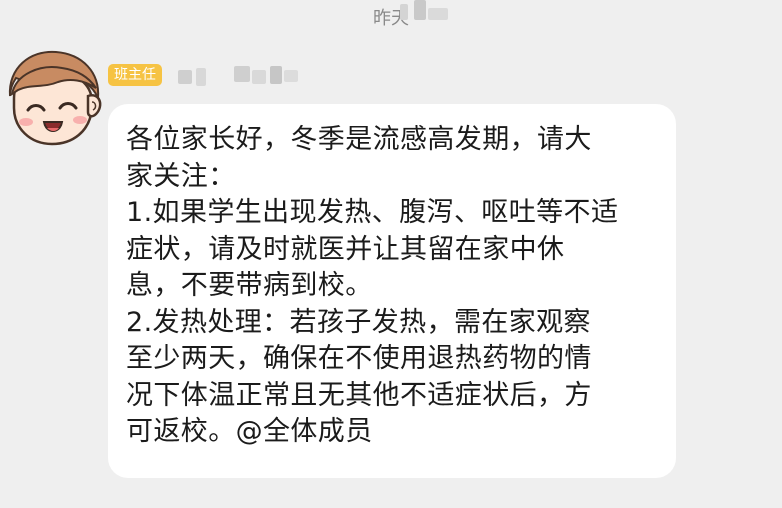 The height and width of the screenshot is (508, 782). Describe the element at coordinates (359, 139) in the screenshot. I see `message-line: 各位家长好，冬季是流感高发期，请大` at that location.